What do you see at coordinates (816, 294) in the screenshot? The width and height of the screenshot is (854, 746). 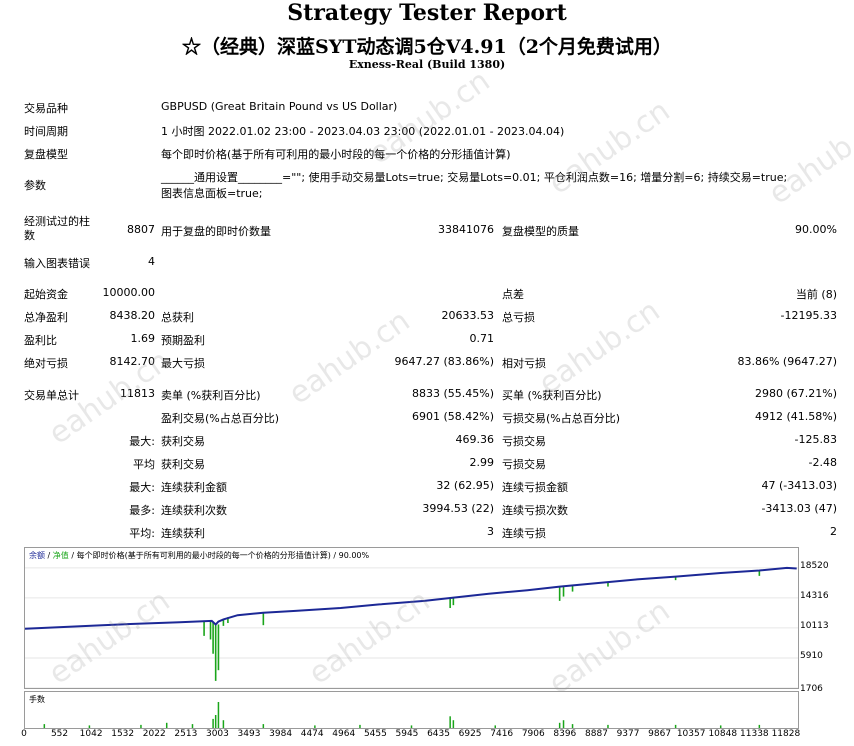 I see `spread-value: 当前 (8)` at bounding box center [816, 294].